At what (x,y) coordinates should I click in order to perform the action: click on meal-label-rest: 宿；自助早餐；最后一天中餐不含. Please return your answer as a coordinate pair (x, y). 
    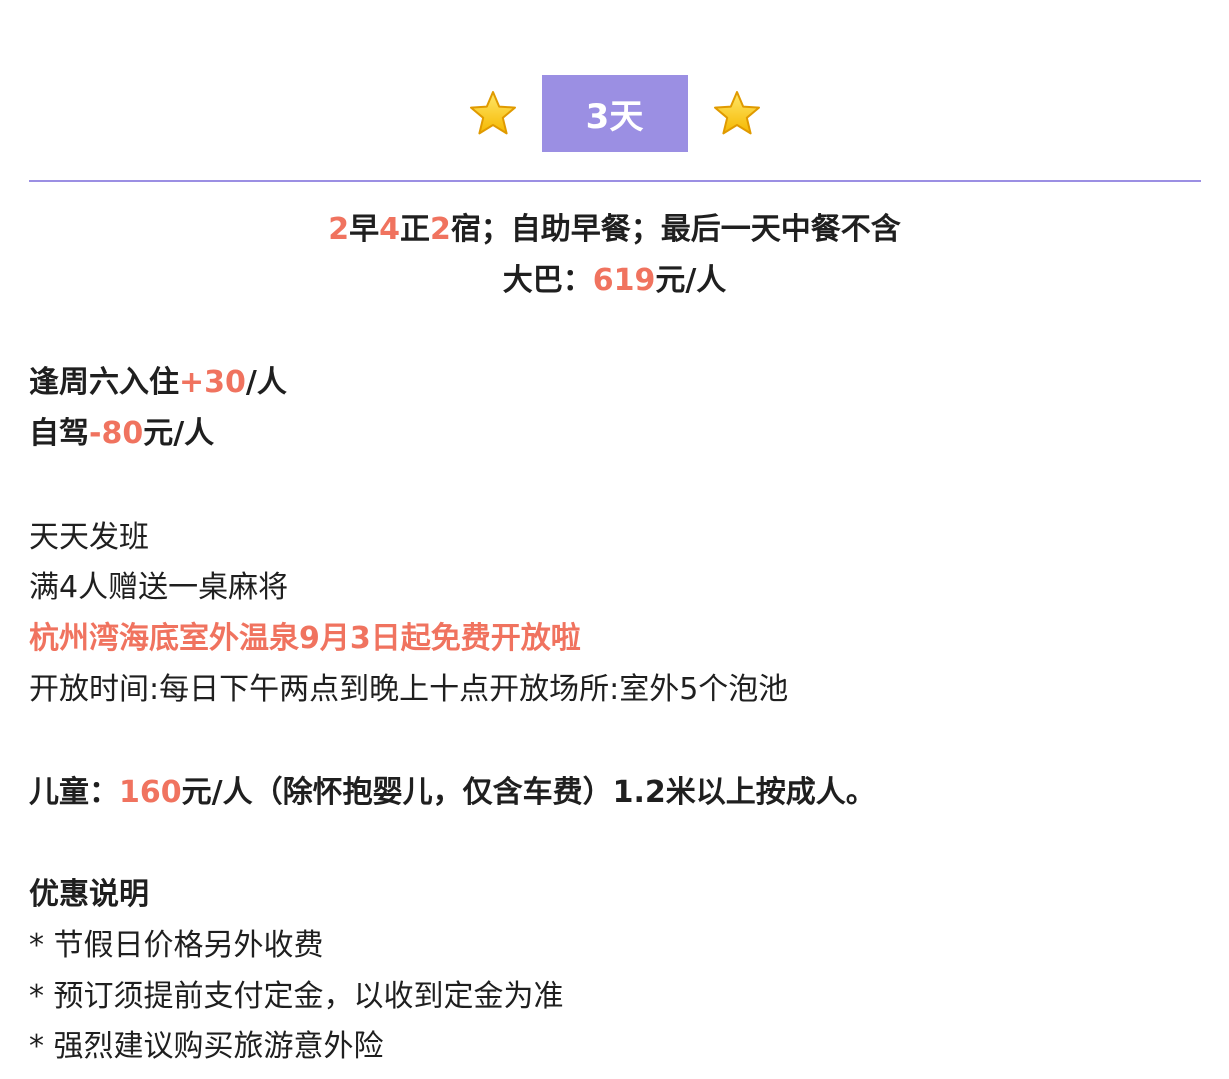
    Looking at the image, I should click on (675, 229).